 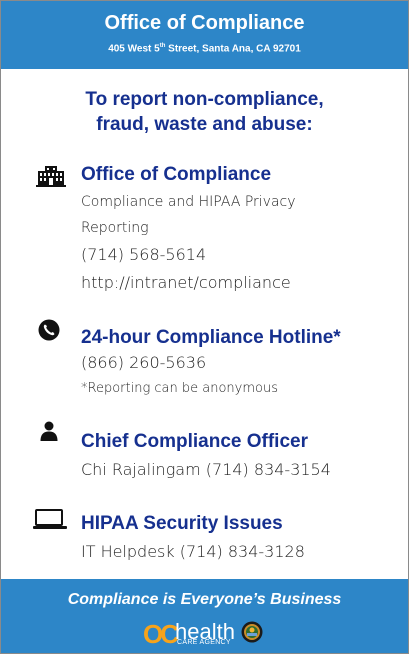 I want to click on intro-line-1: To report non-compliance,, so click(x=204, y=99).